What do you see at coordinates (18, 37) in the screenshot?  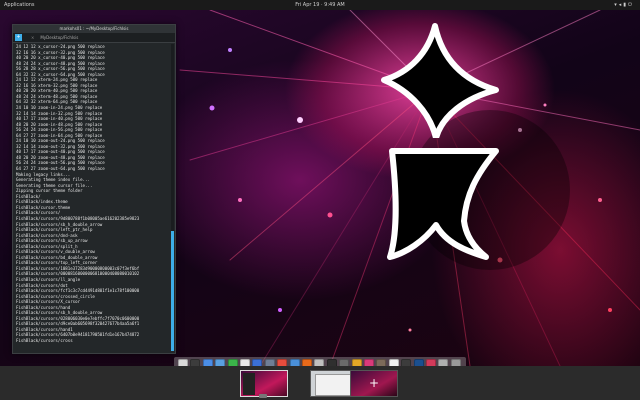 I see `new-tab-button: +` at bounding box center [18, 37].